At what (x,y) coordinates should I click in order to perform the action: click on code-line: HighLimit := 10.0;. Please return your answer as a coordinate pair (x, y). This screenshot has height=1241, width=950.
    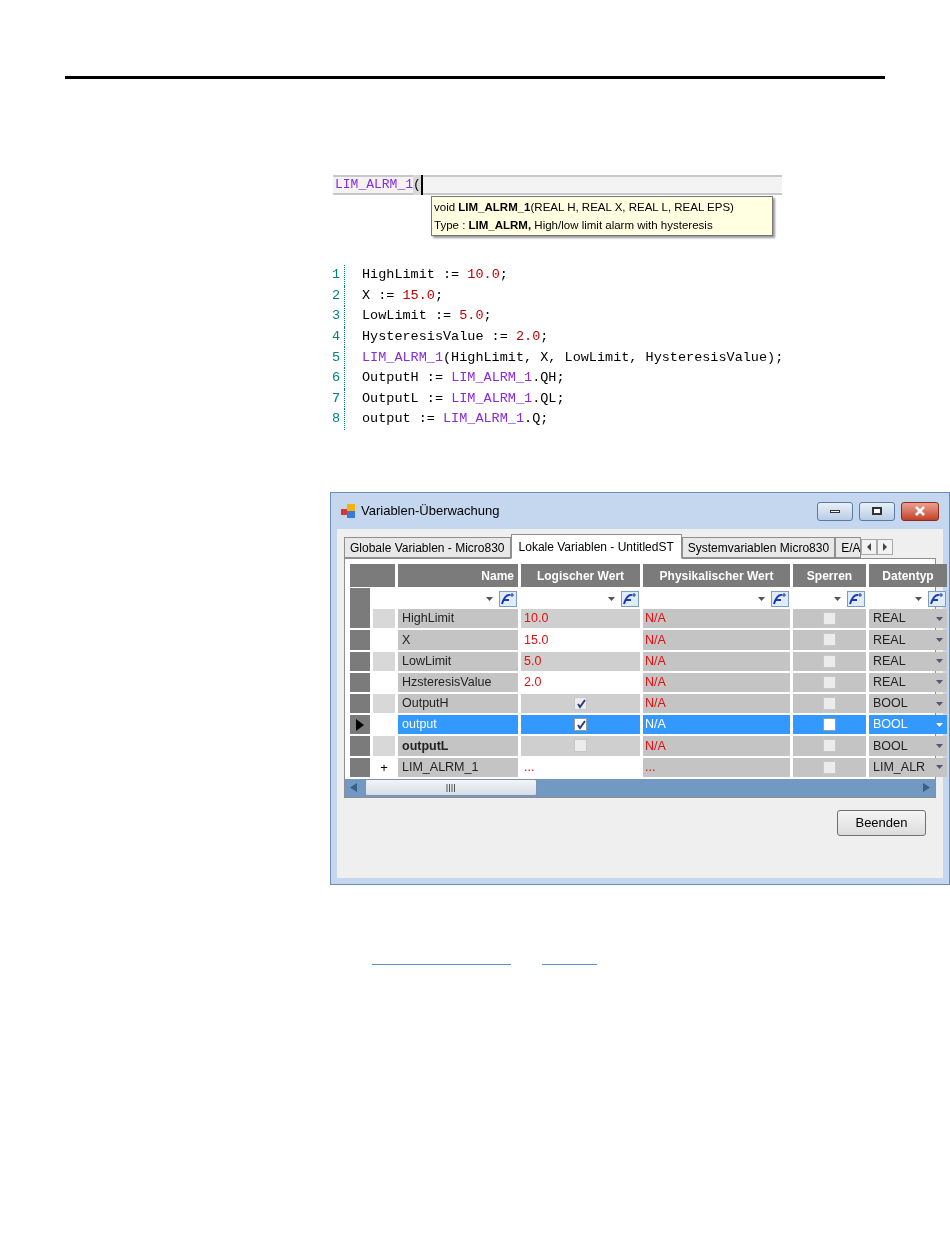
    Looking at the image, I should click on (435, 275).